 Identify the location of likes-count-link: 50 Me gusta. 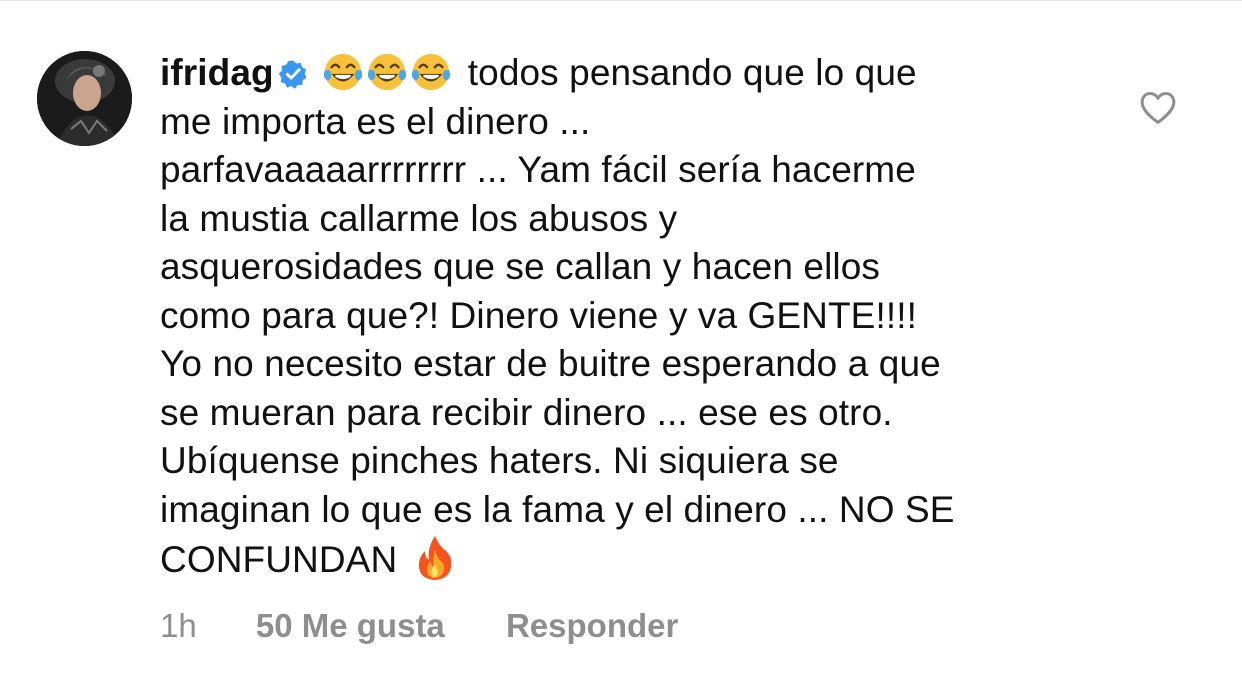
(350, 625).